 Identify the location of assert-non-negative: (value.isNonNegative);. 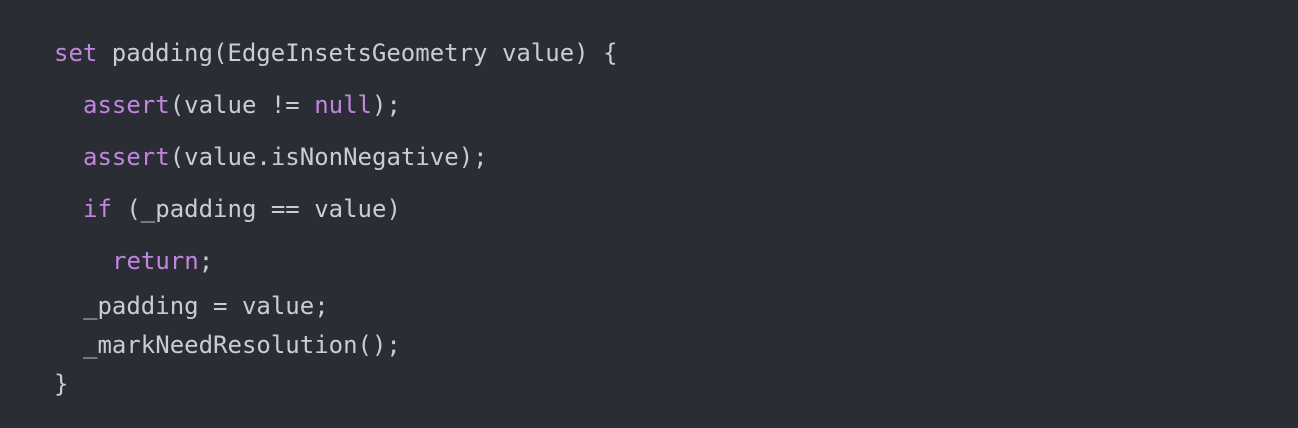
(328, 157).